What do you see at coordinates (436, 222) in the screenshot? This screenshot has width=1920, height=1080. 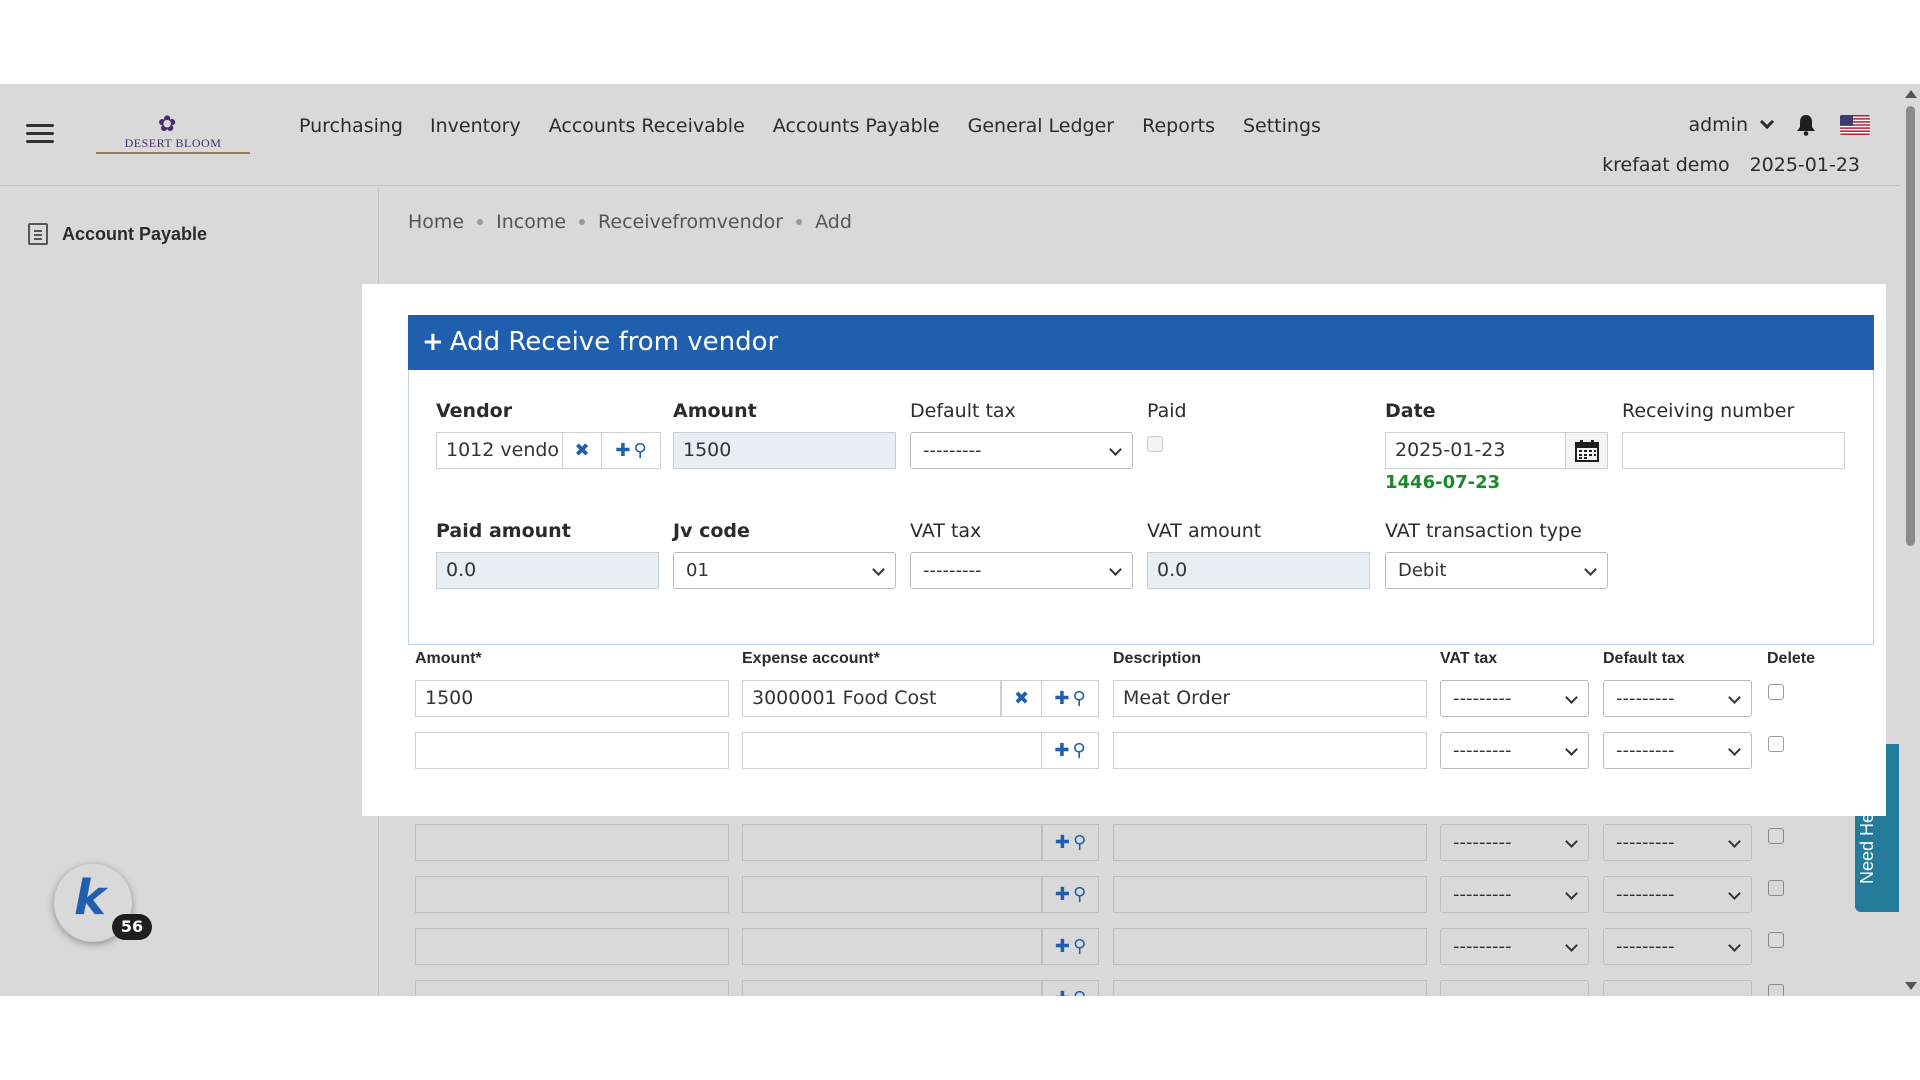 I see `breadcrumb-home: Home` at bounding box center [436, 222].